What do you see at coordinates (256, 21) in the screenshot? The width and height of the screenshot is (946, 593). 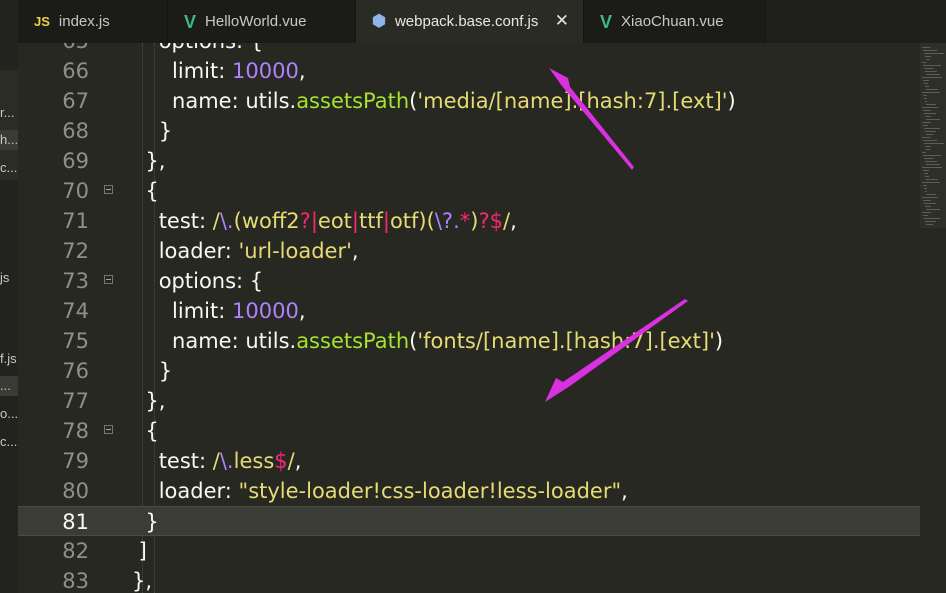 I see `tab-label: HelloWorld.vue` at bounding box center [256, 21].